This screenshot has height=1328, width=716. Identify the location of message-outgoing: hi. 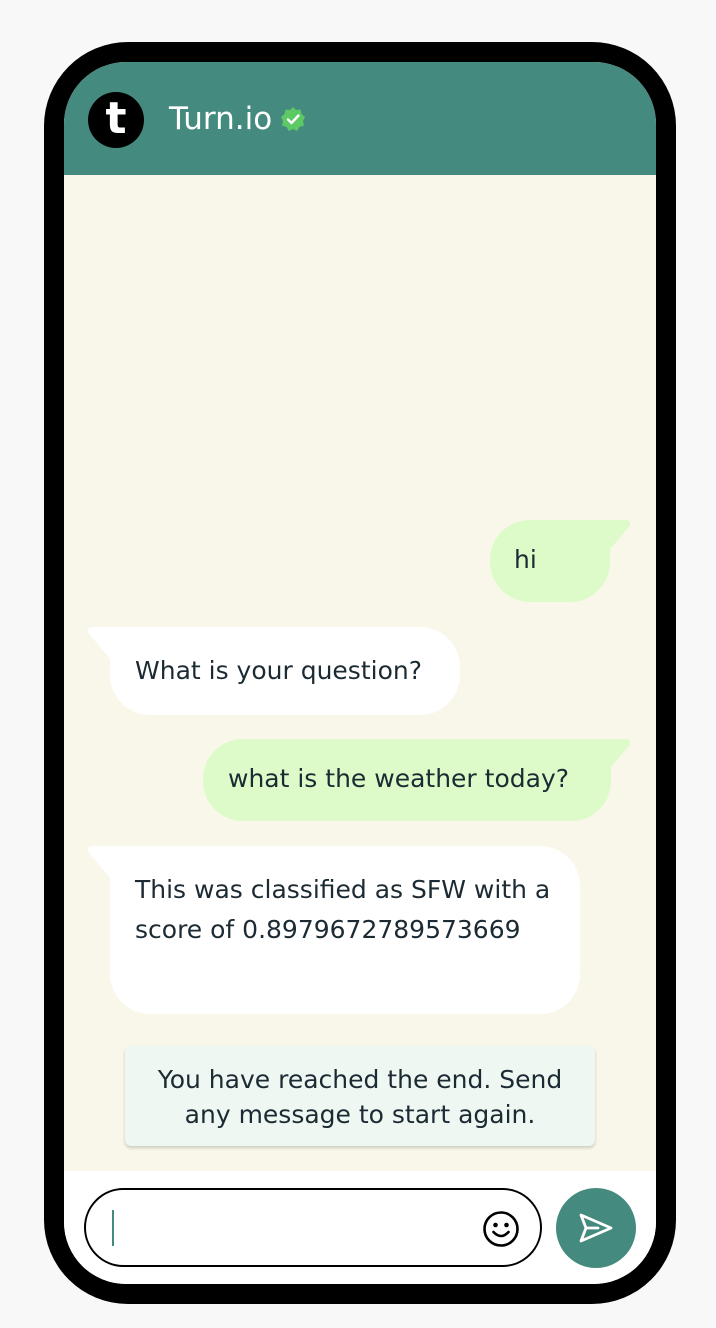
(550, 561).